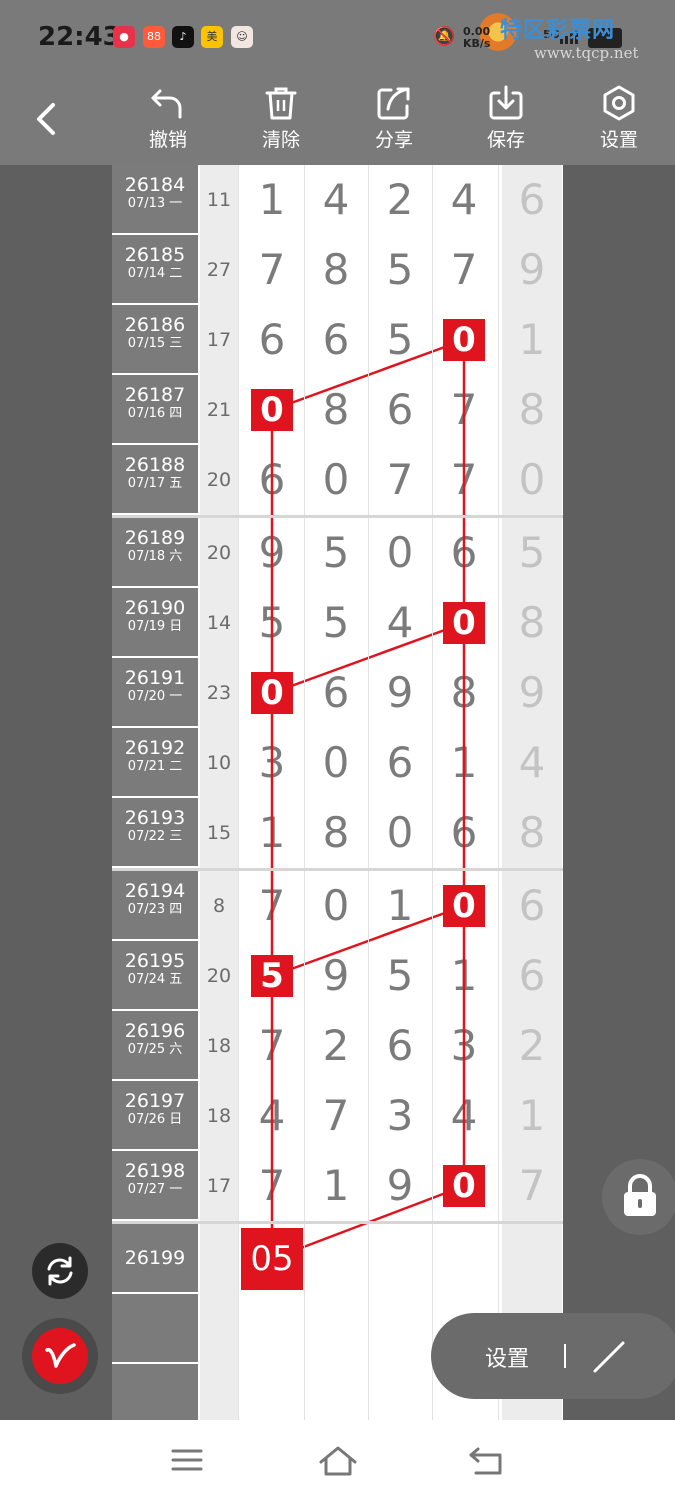 This screenshot has height=1500, width=675. Describe the element at coordinates (506, 118) in the screenshot. I see `save-button: 保存` at that location.